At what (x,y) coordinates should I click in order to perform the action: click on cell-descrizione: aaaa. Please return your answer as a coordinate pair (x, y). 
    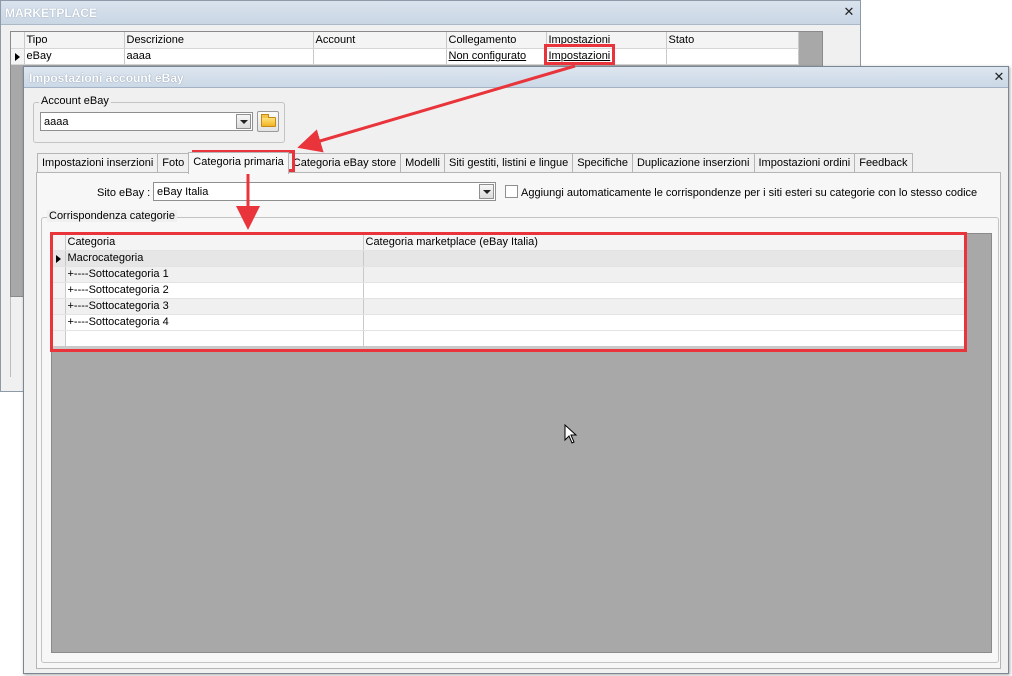
    Looking at the image, I should click on (219, 56).